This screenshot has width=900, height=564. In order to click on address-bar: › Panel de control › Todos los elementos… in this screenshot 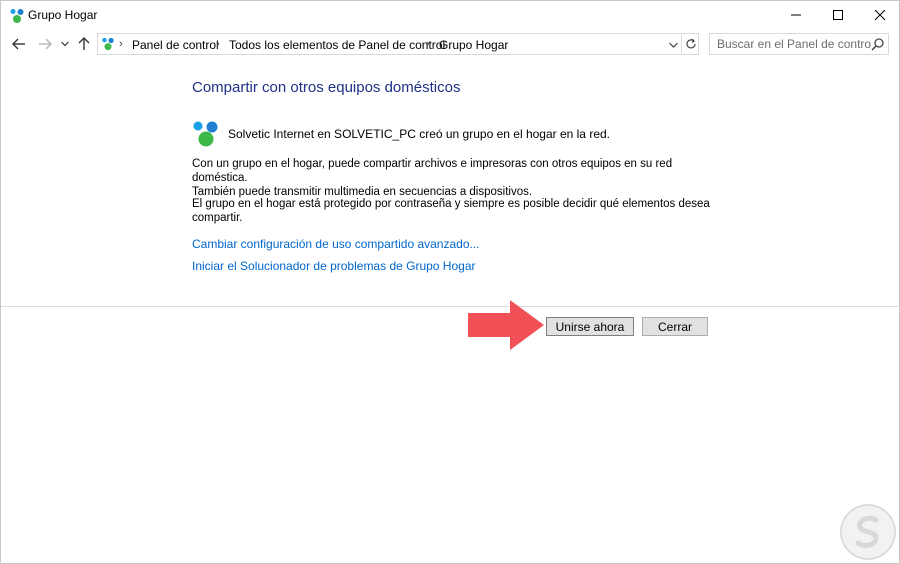, I will do `click(398, 44)`.